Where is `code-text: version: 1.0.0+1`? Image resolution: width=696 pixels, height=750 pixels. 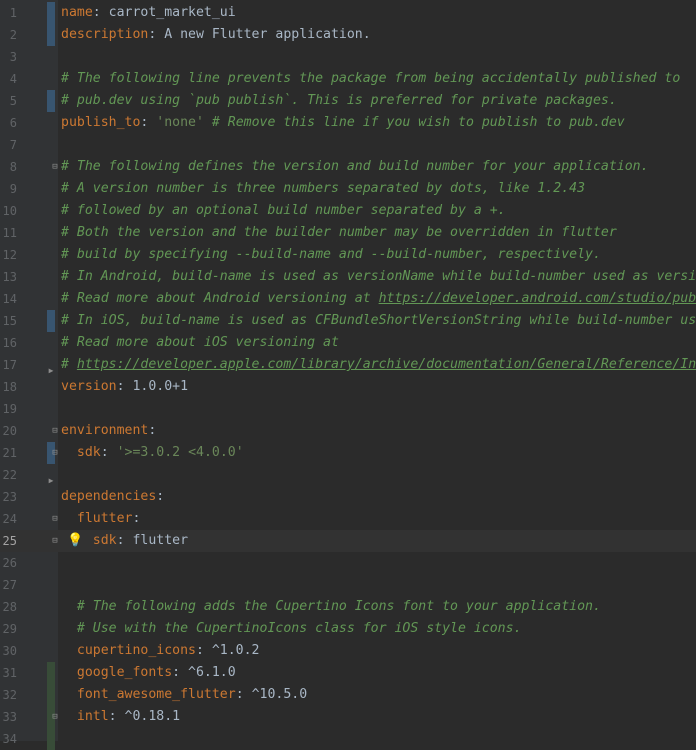 code-text: version: 1.0.0+1 is located at coordinates (124, 387).